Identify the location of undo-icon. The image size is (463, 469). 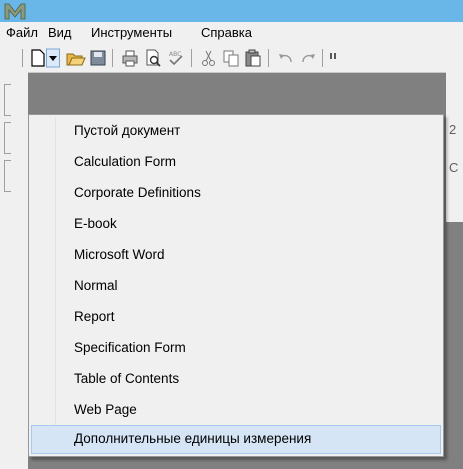
(286, 58).